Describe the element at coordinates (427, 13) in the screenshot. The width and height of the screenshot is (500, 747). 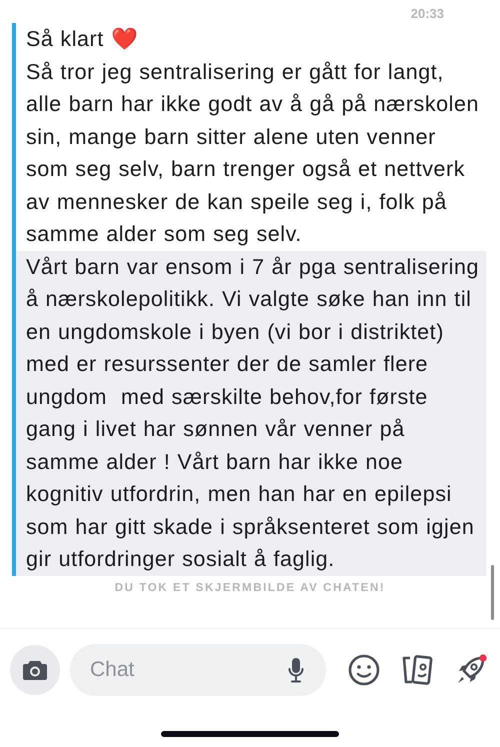
I see `timestamp: 20:33` at that location.